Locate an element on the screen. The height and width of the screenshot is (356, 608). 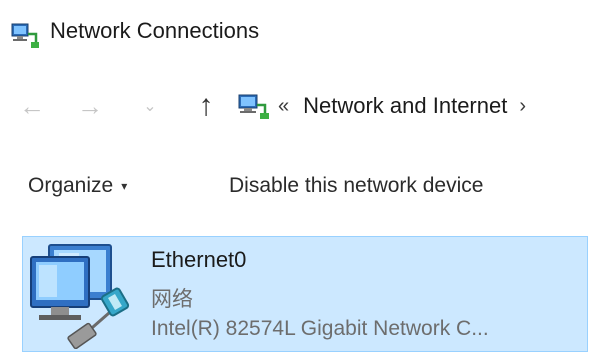
up-button: ↑ is located at coordinates (206, 106).